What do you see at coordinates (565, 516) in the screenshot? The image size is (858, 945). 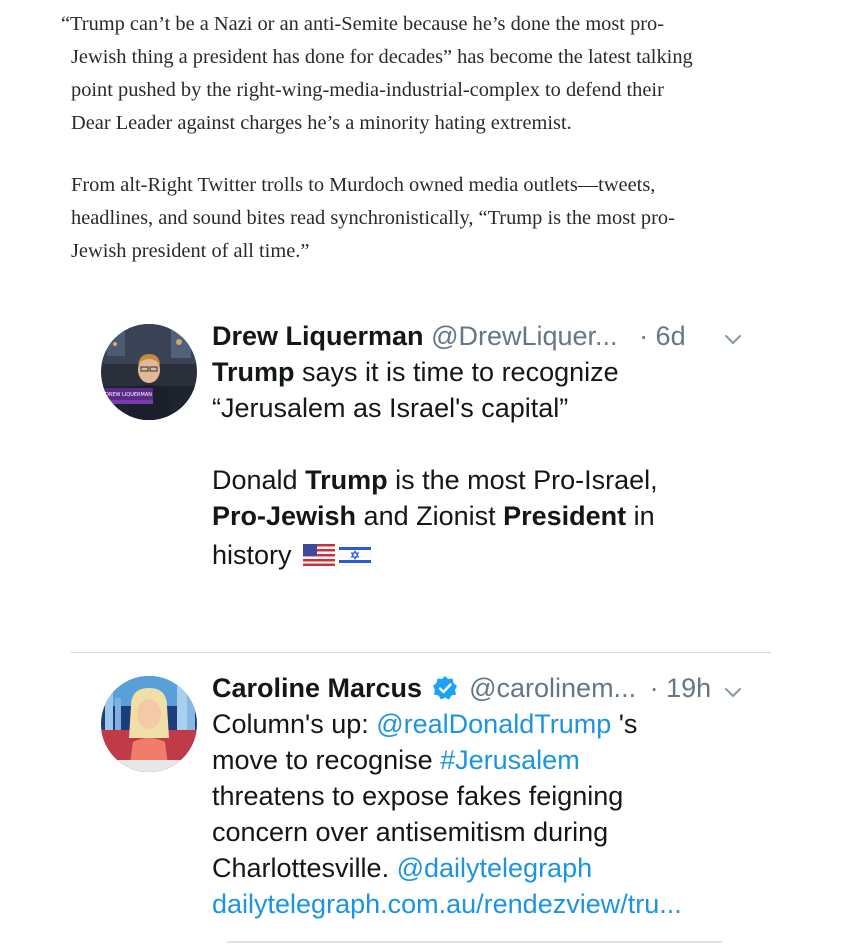 I see `bold-text: President` at bounding box center [565, 516].